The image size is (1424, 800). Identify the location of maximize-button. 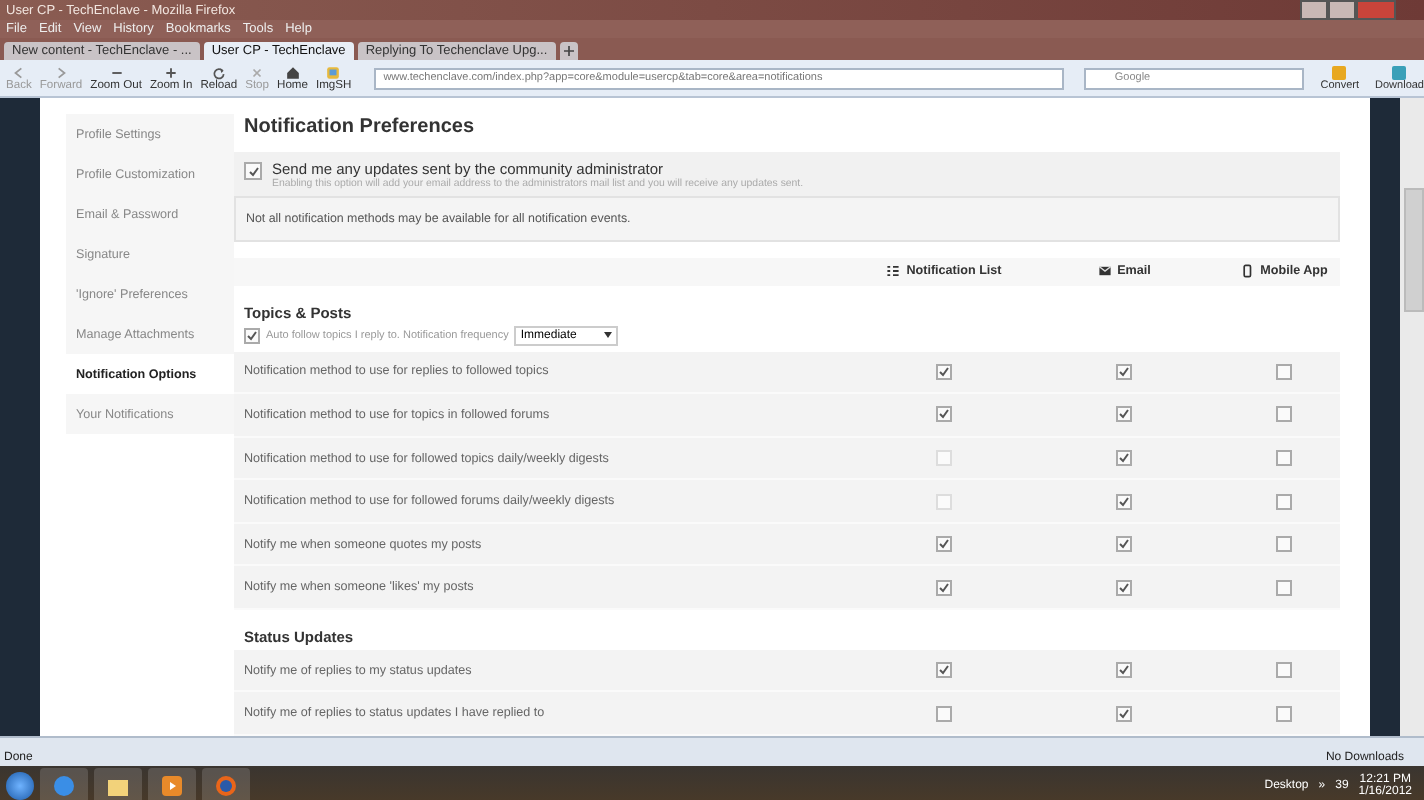
(1342, 10).